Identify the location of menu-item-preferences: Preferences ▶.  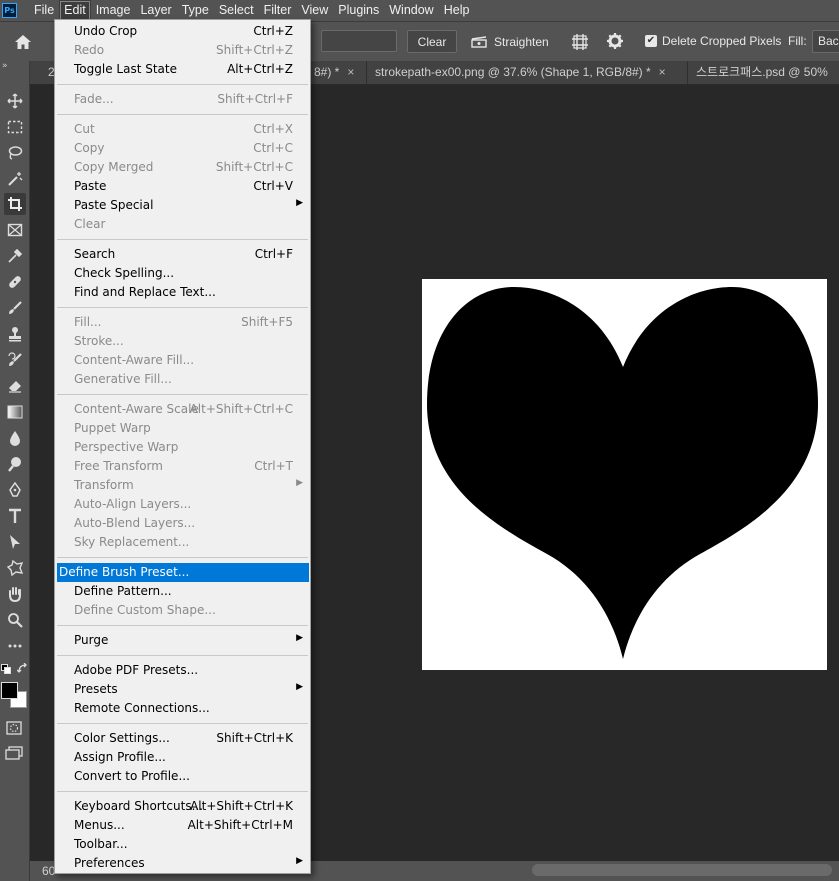
(182, 863).